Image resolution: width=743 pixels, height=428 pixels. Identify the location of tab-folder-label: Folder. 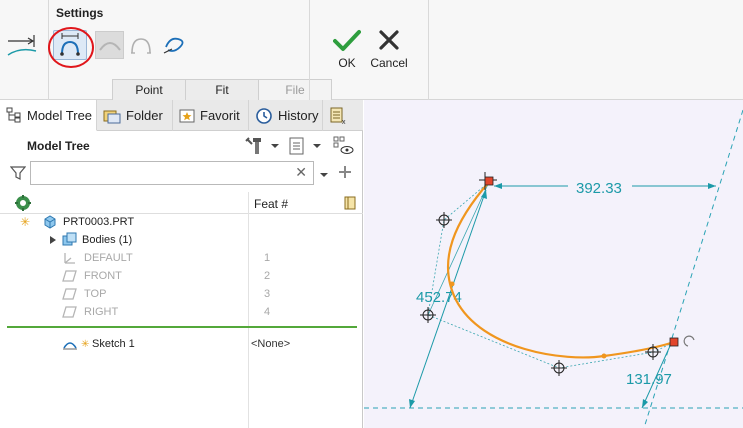
(144, 115).